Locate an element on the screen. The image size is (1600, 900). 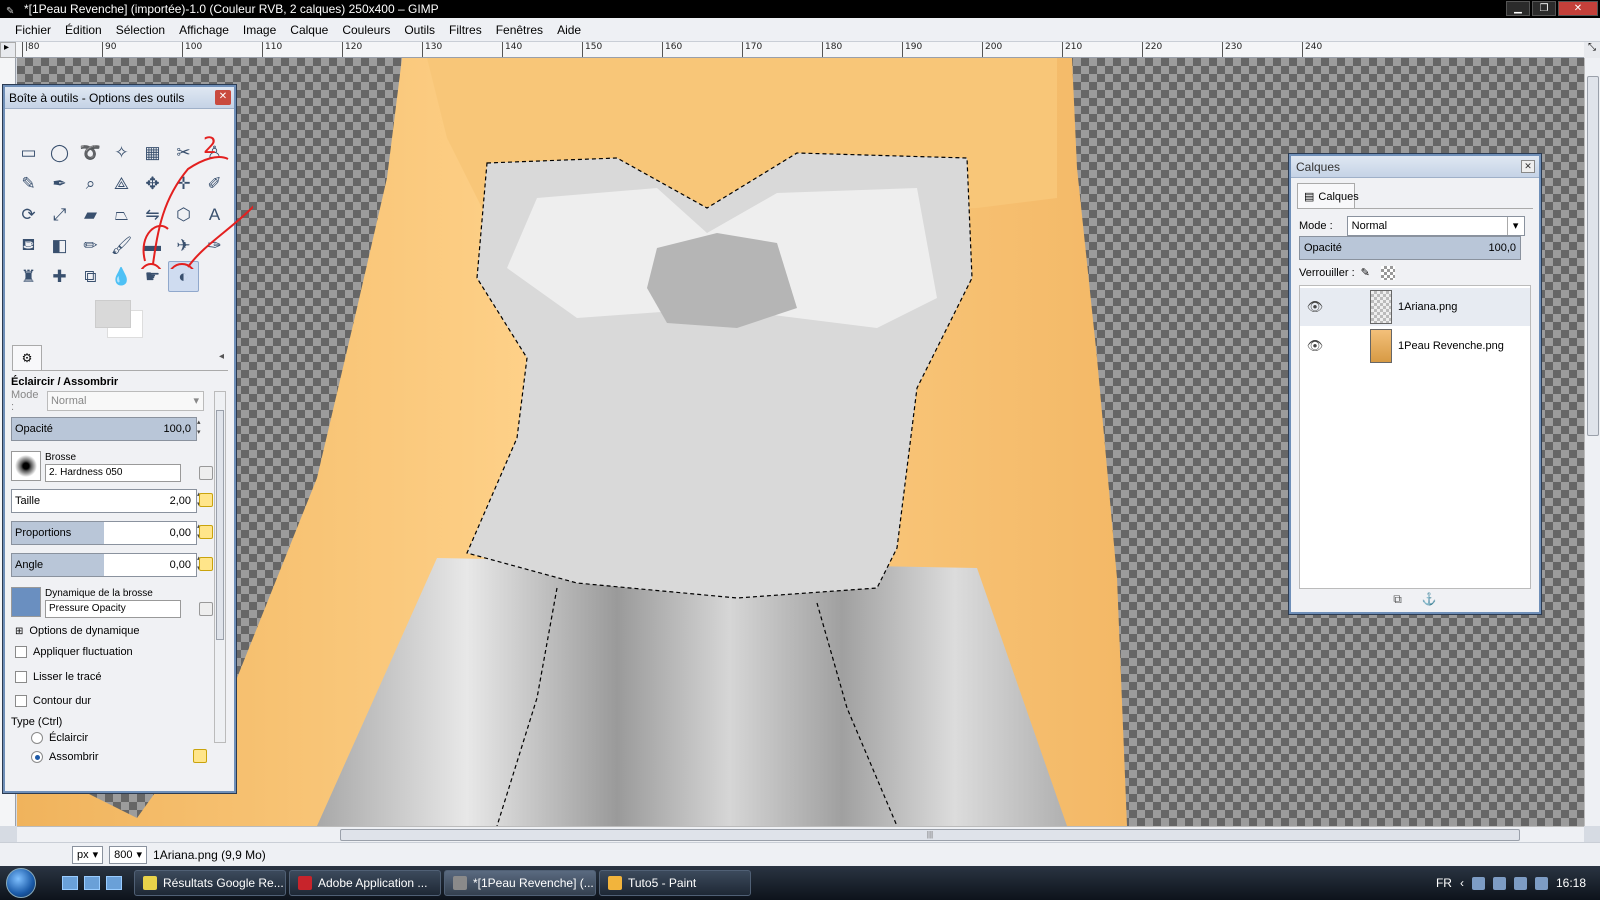
explorer-icon is located at coordinates (114, 883).